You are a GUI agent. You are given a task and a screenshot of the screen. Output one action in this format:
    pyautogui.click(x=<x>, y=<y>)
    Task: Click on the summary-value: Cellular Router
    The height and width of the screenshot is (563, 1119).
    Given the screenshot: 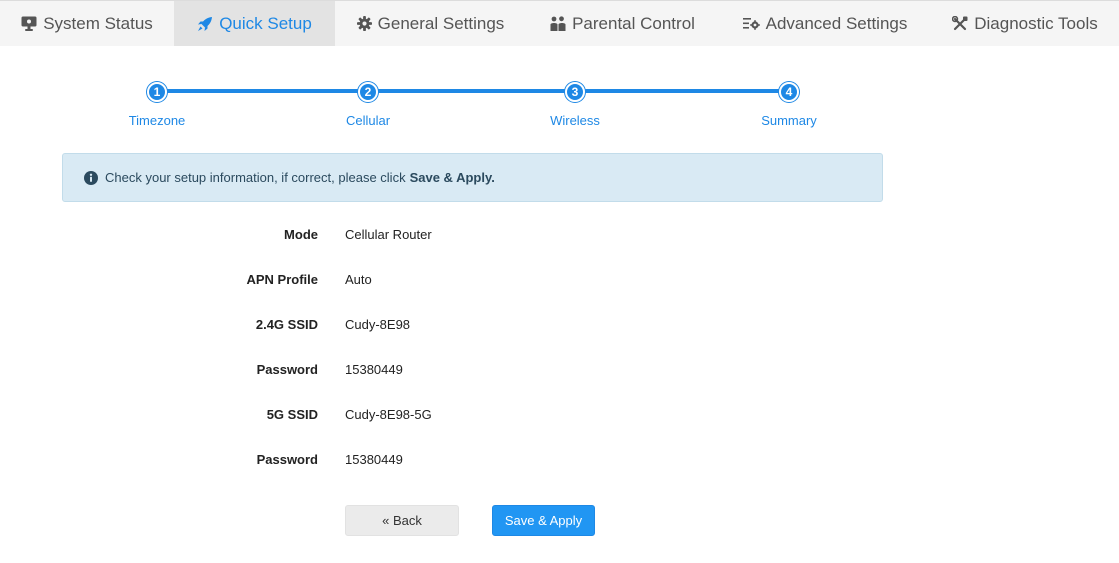 What is the action you would take?
    pyautogui.click(x=388, y=234)
    